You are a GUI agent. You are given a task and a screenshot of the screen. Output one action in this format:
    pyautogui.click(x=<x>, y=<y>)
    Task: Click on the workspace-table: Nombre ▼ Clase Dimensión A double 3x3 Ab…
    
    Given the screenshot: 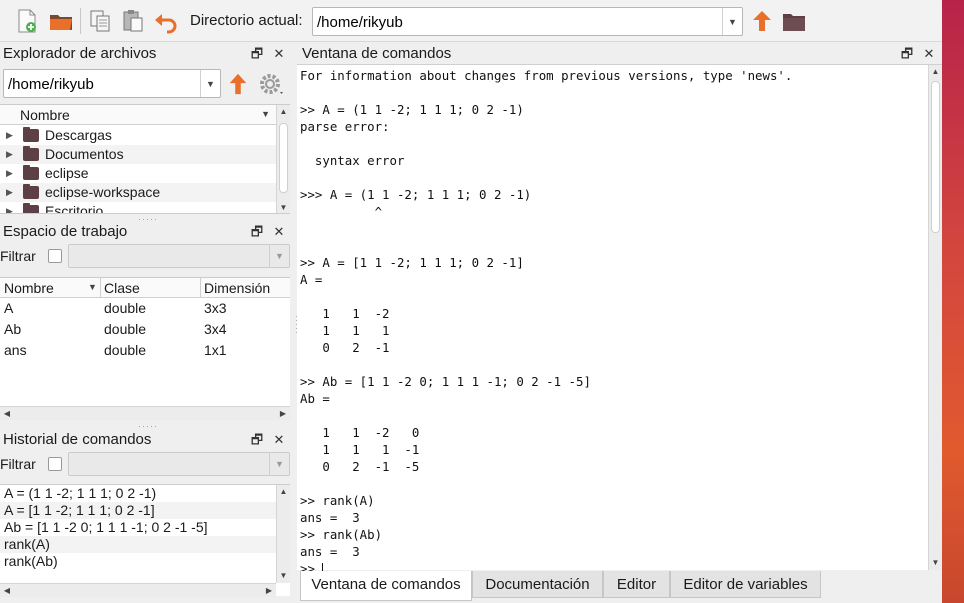 What is the action you would take?
    pyautogui.click(x=145, y=348)
    